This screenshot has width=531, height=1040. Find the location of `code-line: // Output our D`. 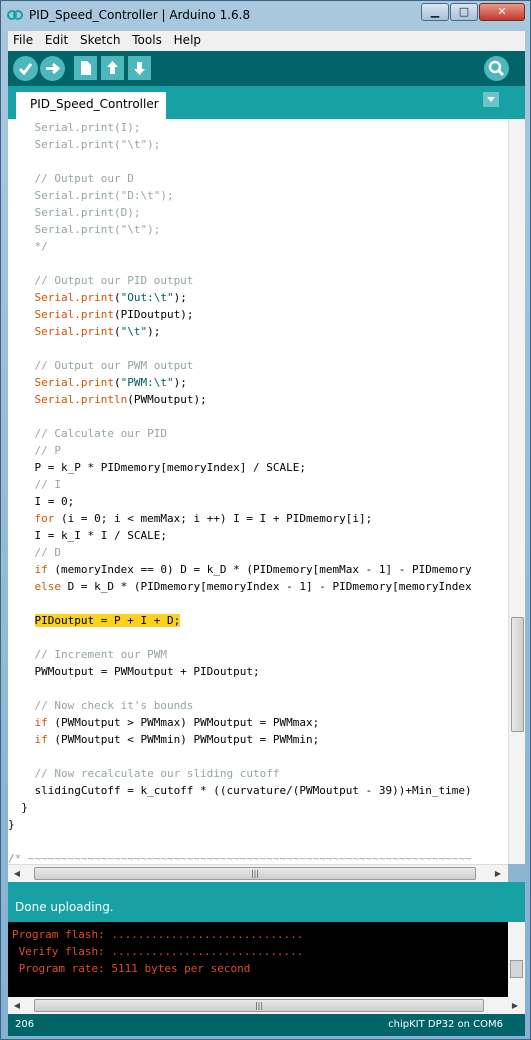

code-line: // Output our D is located at coordinates (71, 178).